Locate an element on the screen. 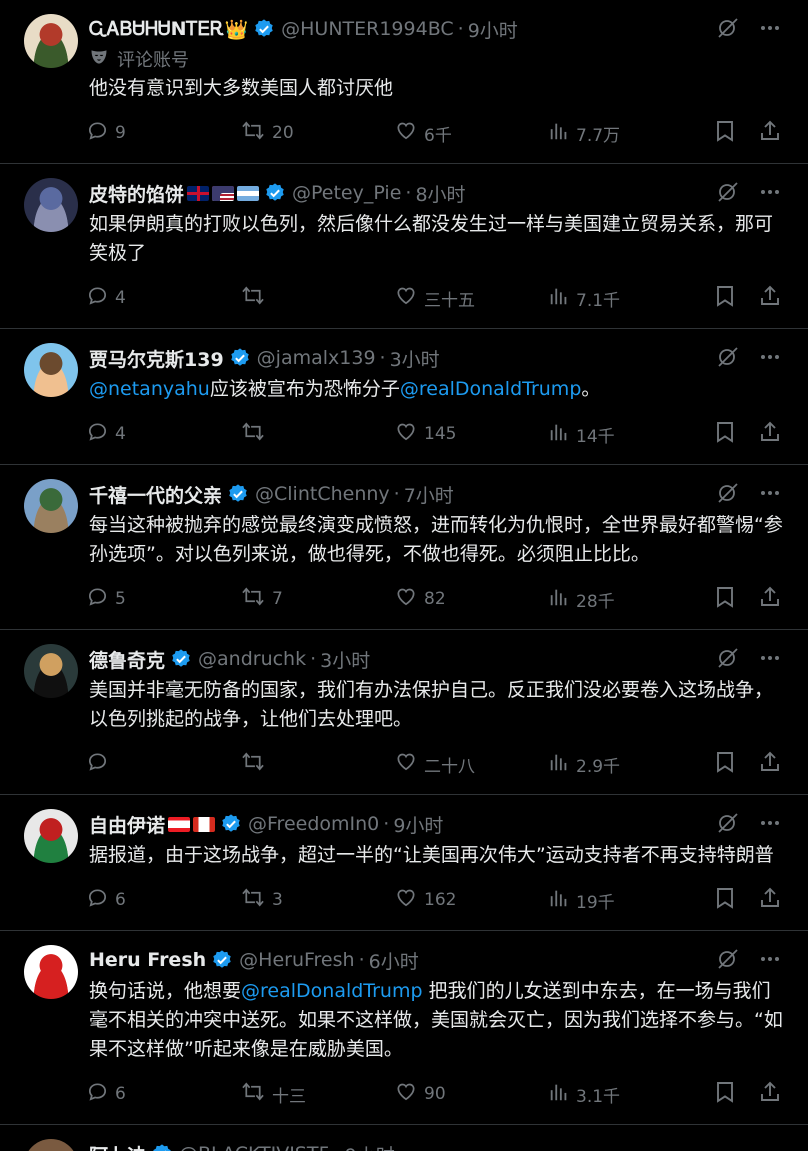 This screenshot has width=808, height=1151. mention-link: @netanyahu is located at coordinates (149, 389).